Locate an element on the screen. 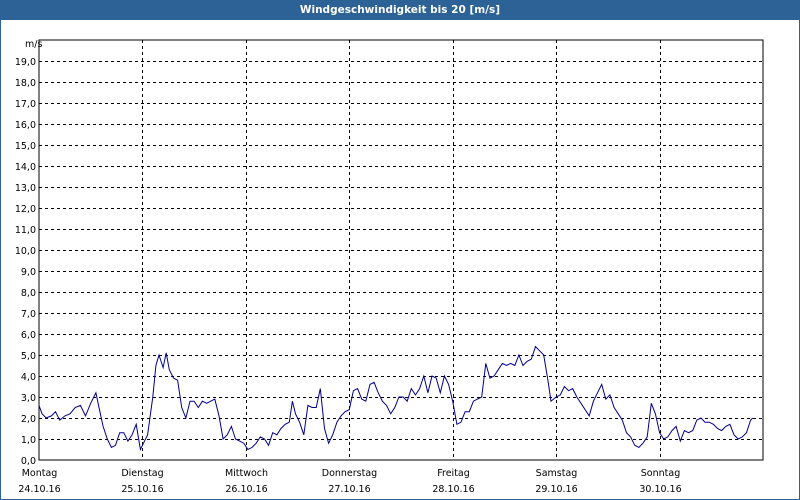 The image size is (800, 500). y-tick-label: 17,0 is located at coordinates (25, 104).